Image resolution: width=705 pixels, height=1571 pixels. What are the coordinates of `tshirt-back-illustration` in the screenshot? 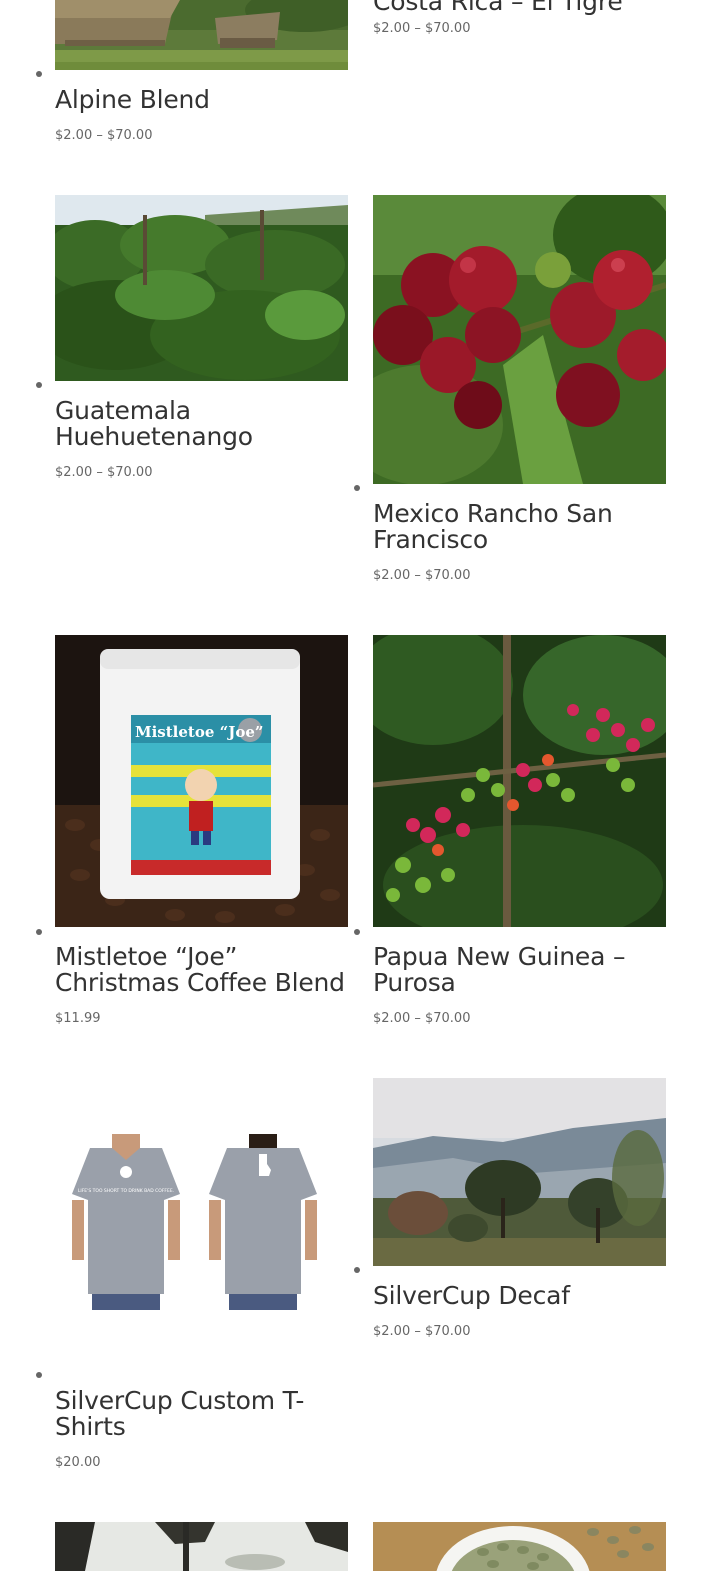 It's located at (263, 1222).